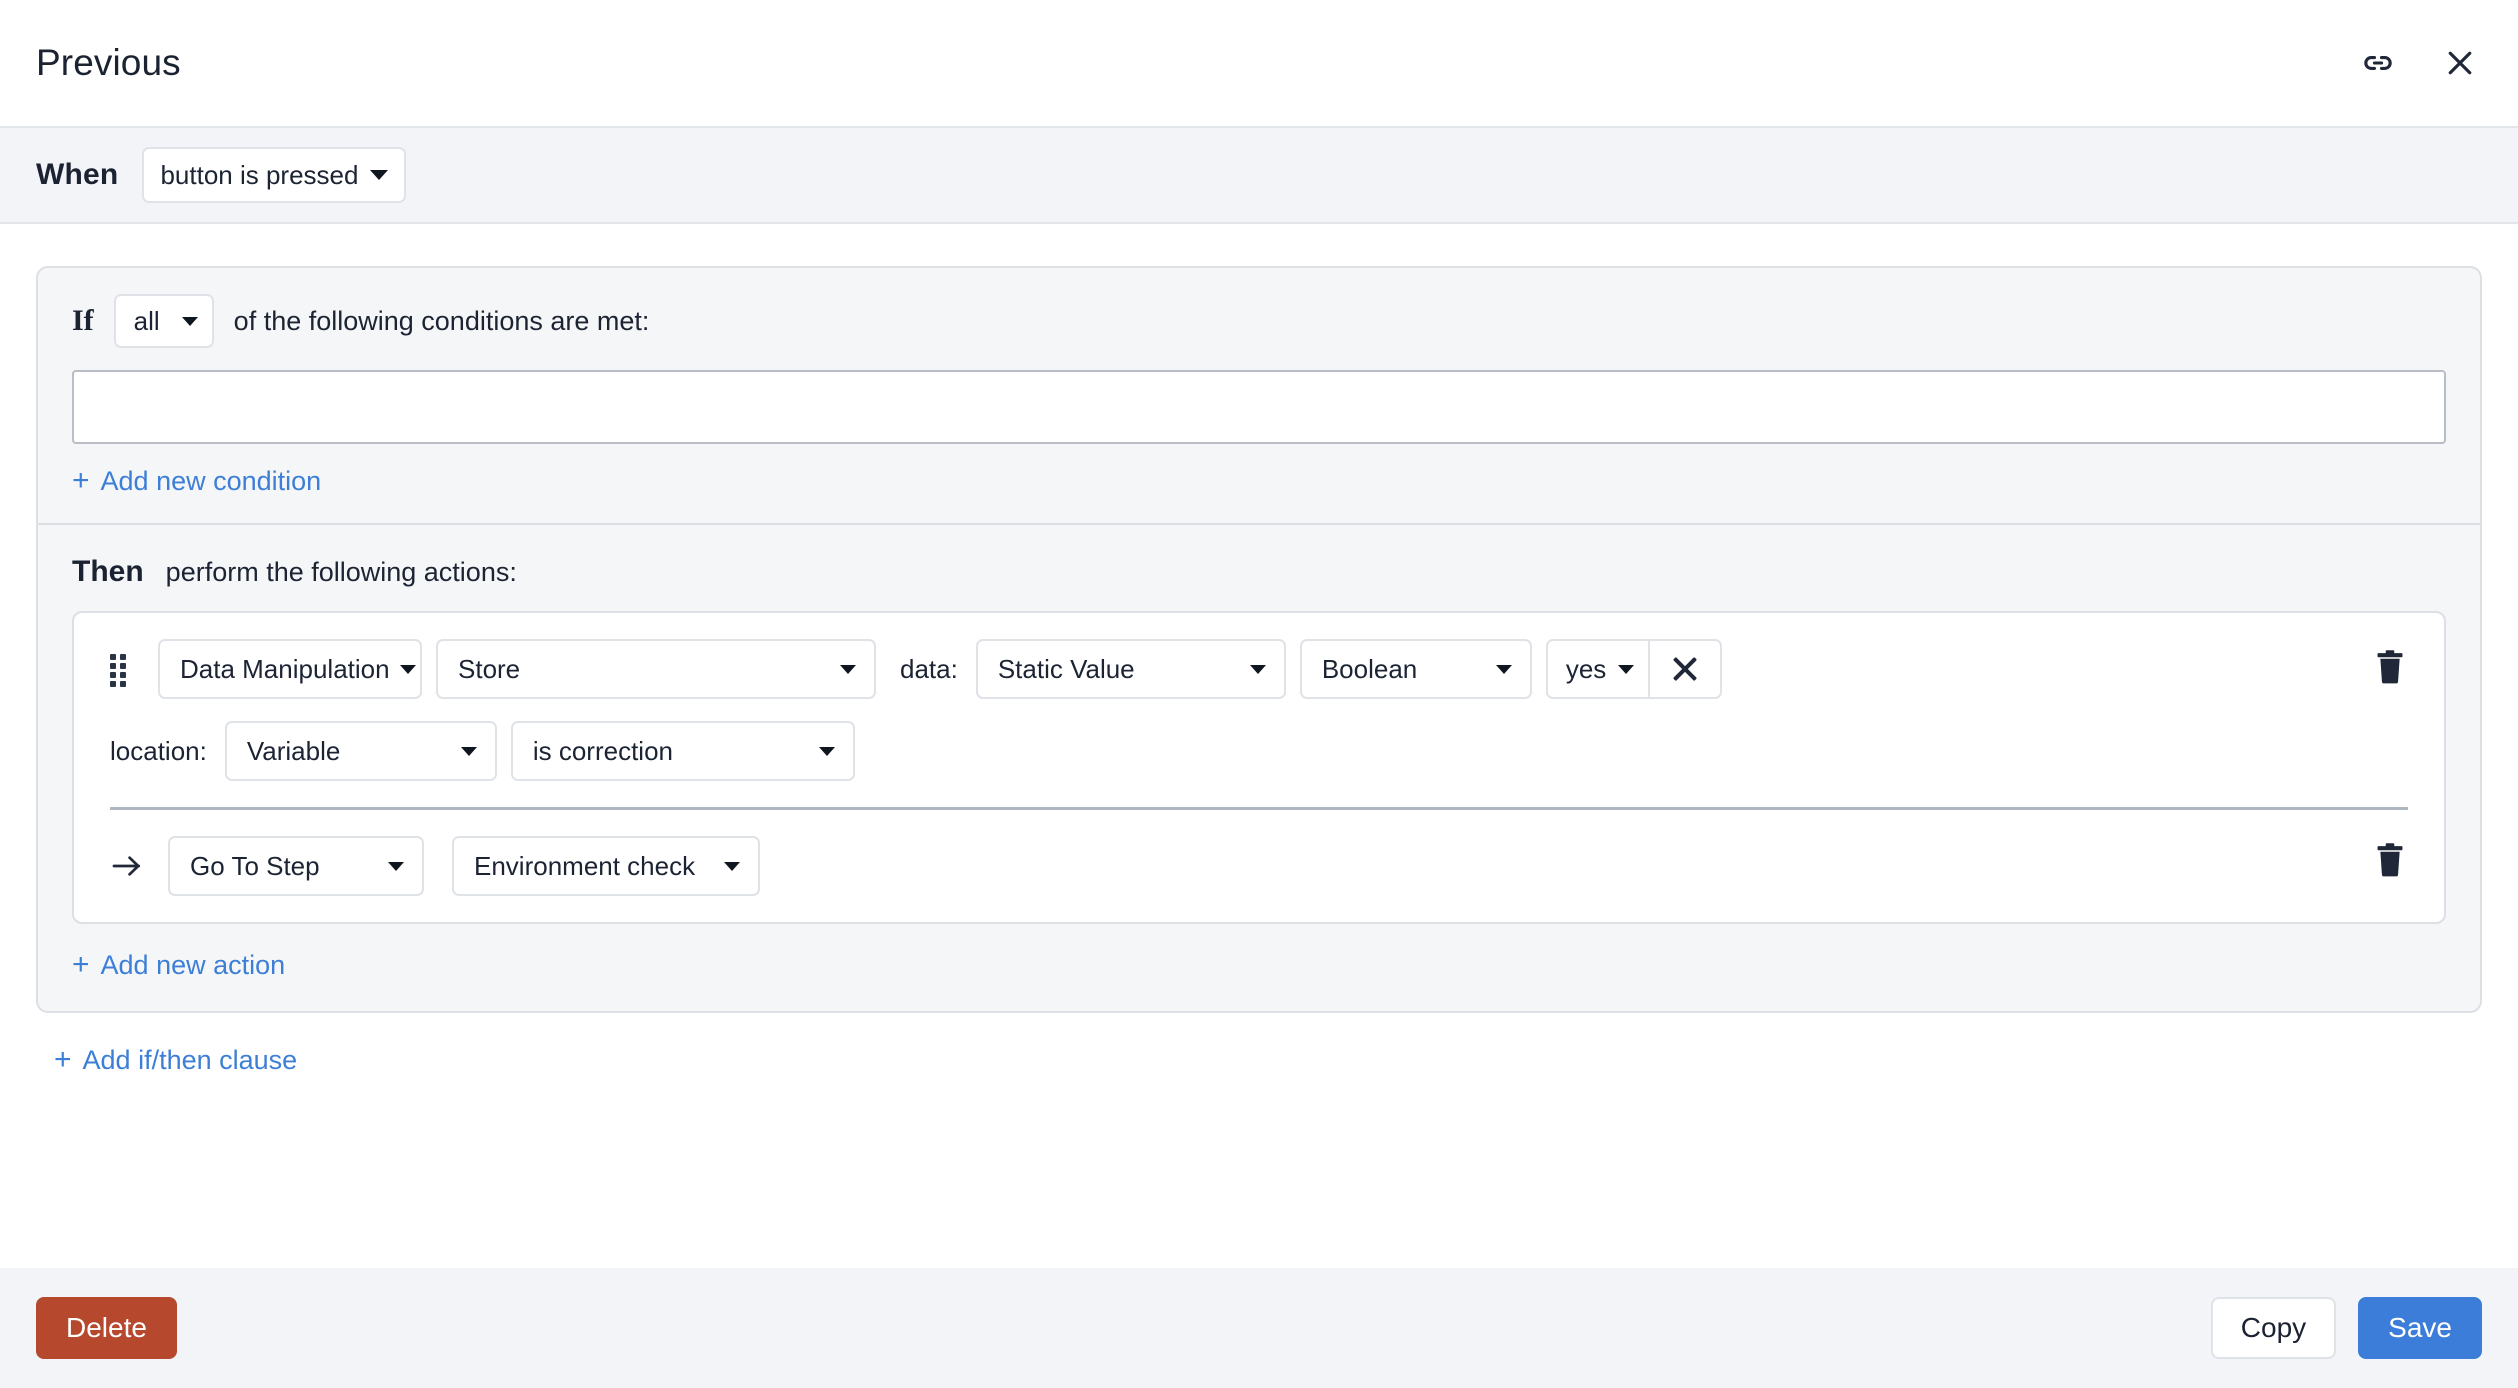  I want to click on data-value-select: yes, so click(1597, 669).